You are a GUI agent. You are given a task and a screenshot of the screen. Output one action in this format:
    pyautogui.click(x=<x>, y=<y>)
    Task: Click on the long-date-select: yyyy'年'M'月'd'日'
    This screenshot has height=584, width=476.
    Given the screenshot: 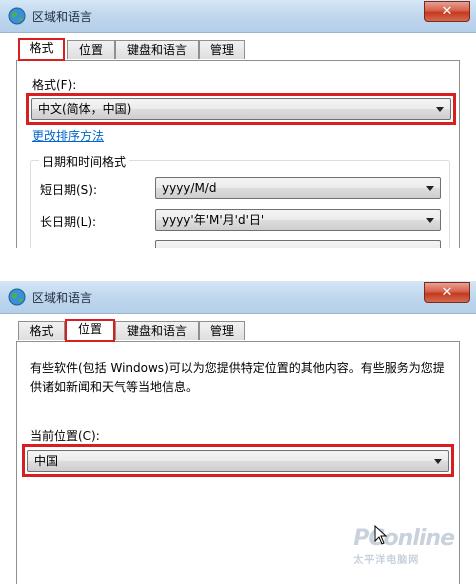 What is the action you would take?
    pyautogui.click(x=298, y=220)
    